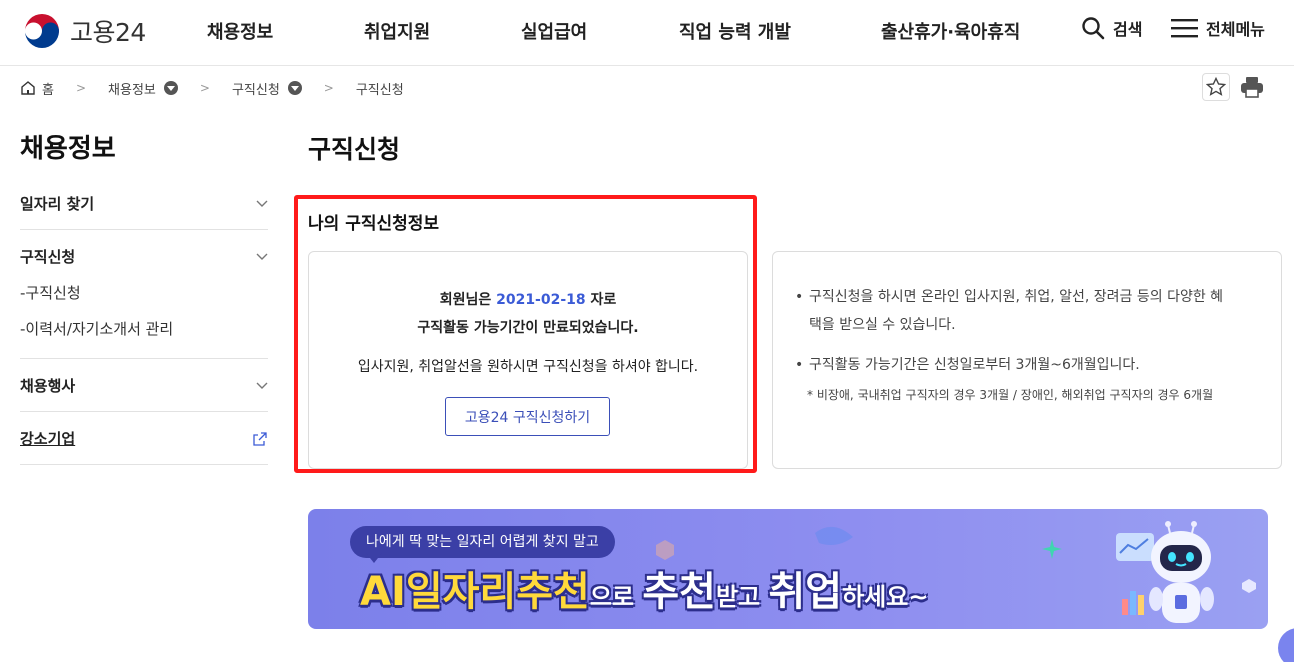 The height and width of the screenshot is (662, 1294). I want to click on sidebar-item-job-events: 채용행사, so click(144, 385).